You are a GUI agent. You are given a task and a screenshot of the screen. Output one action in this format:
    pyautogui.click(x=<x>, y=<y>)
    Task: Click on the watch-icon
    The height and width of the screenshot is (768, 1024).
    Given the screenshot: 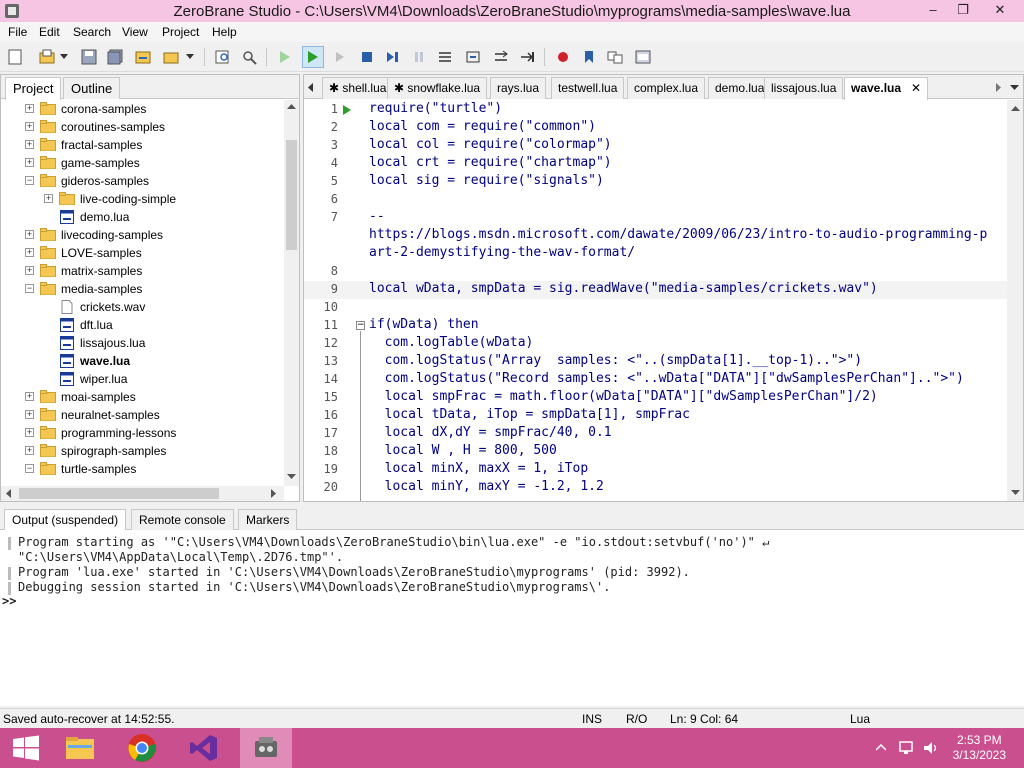 What is the action you would take?
    pyautogui.click(x=501, y=57)
    